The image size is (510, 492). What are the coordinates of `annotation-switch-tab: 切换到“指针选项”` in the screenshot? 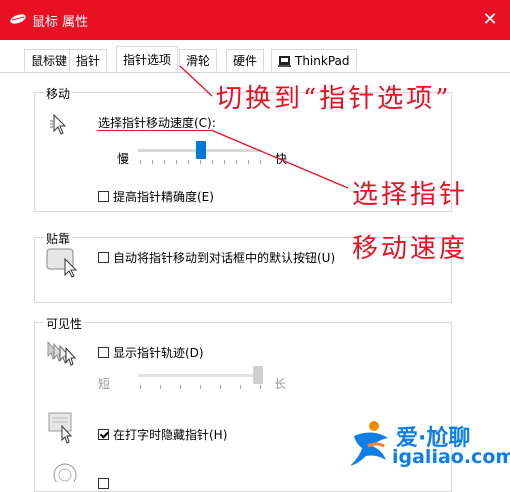 It's located at (334, 99).